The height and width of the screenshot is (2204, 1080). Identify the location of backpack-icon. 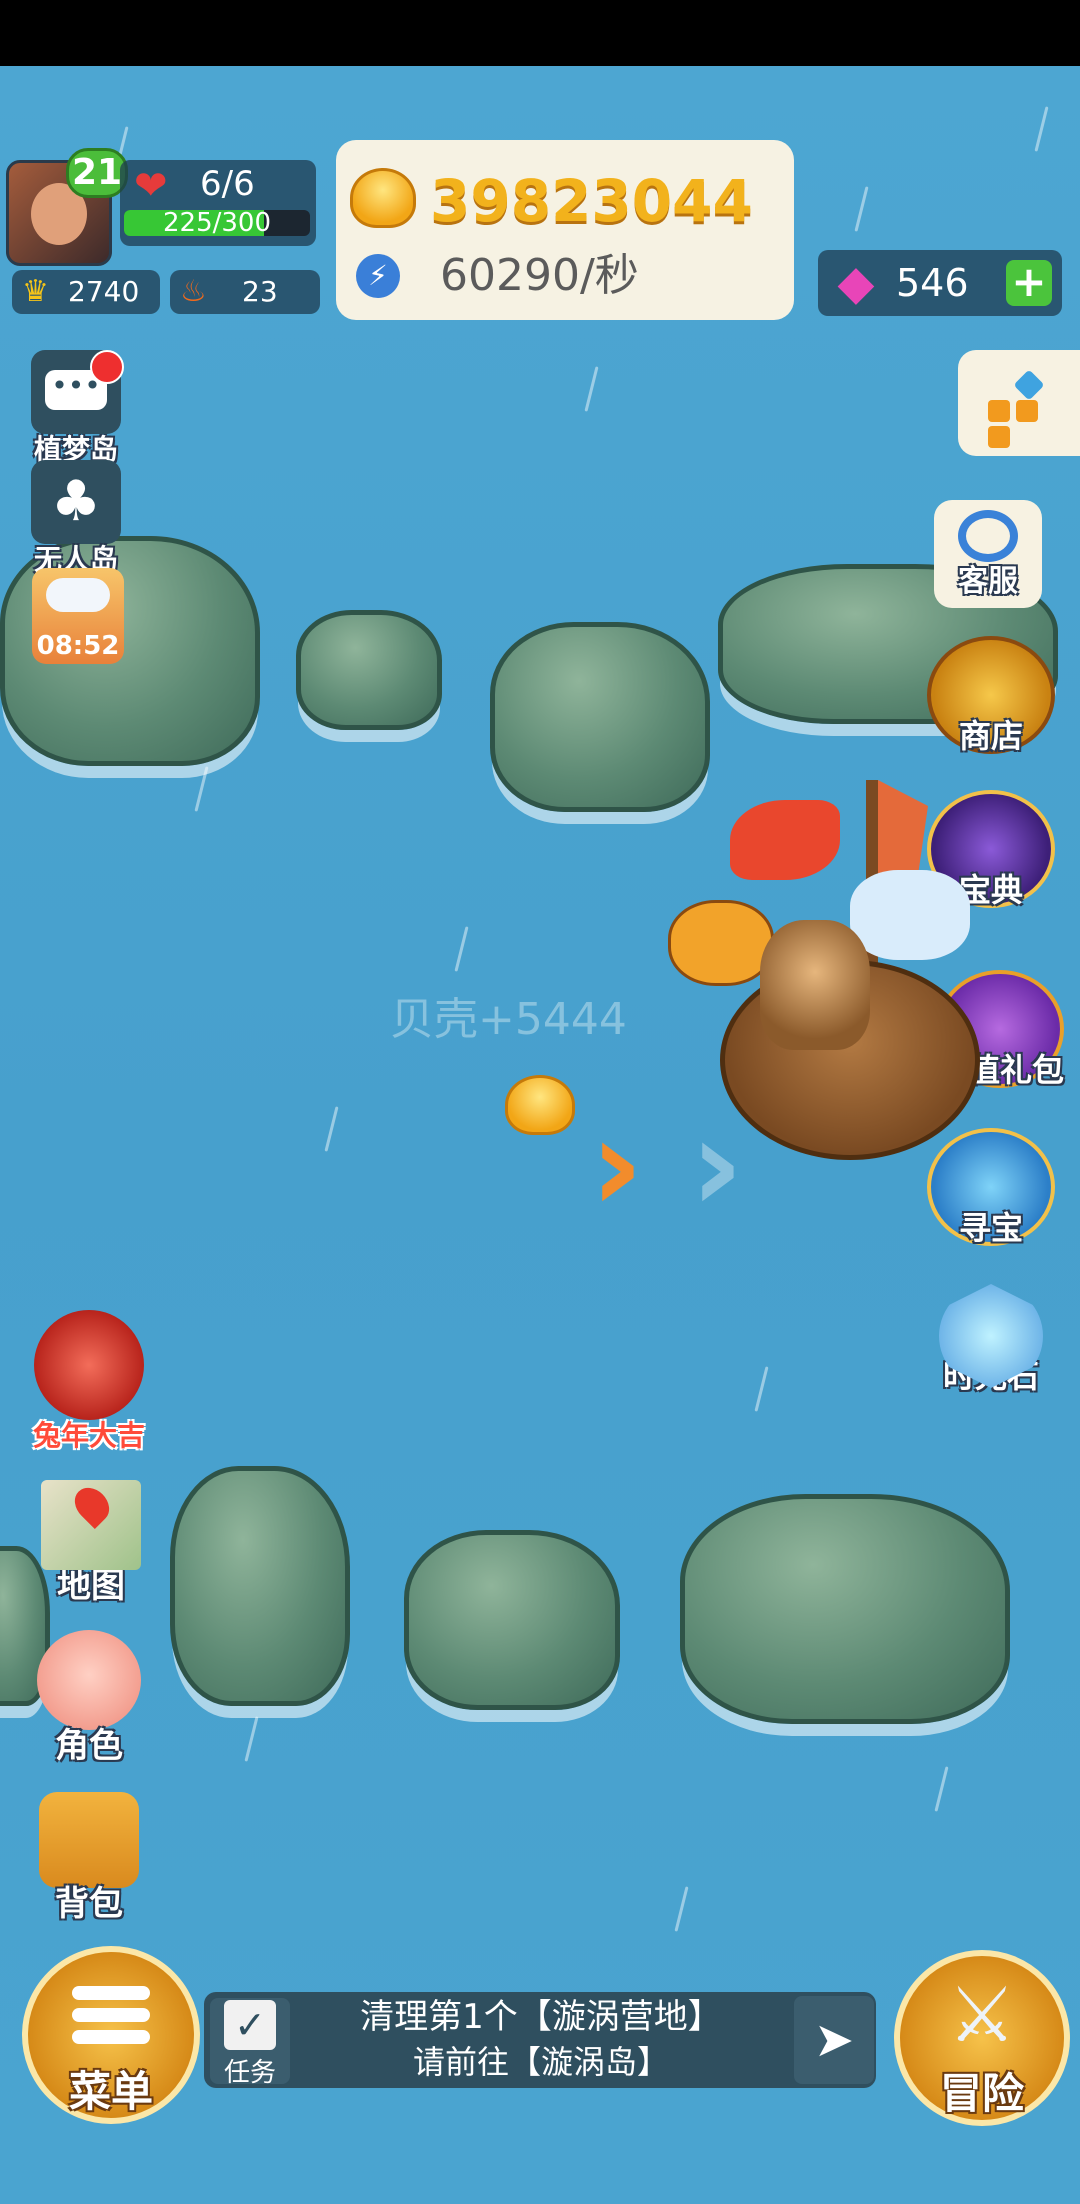
(89, 1840).